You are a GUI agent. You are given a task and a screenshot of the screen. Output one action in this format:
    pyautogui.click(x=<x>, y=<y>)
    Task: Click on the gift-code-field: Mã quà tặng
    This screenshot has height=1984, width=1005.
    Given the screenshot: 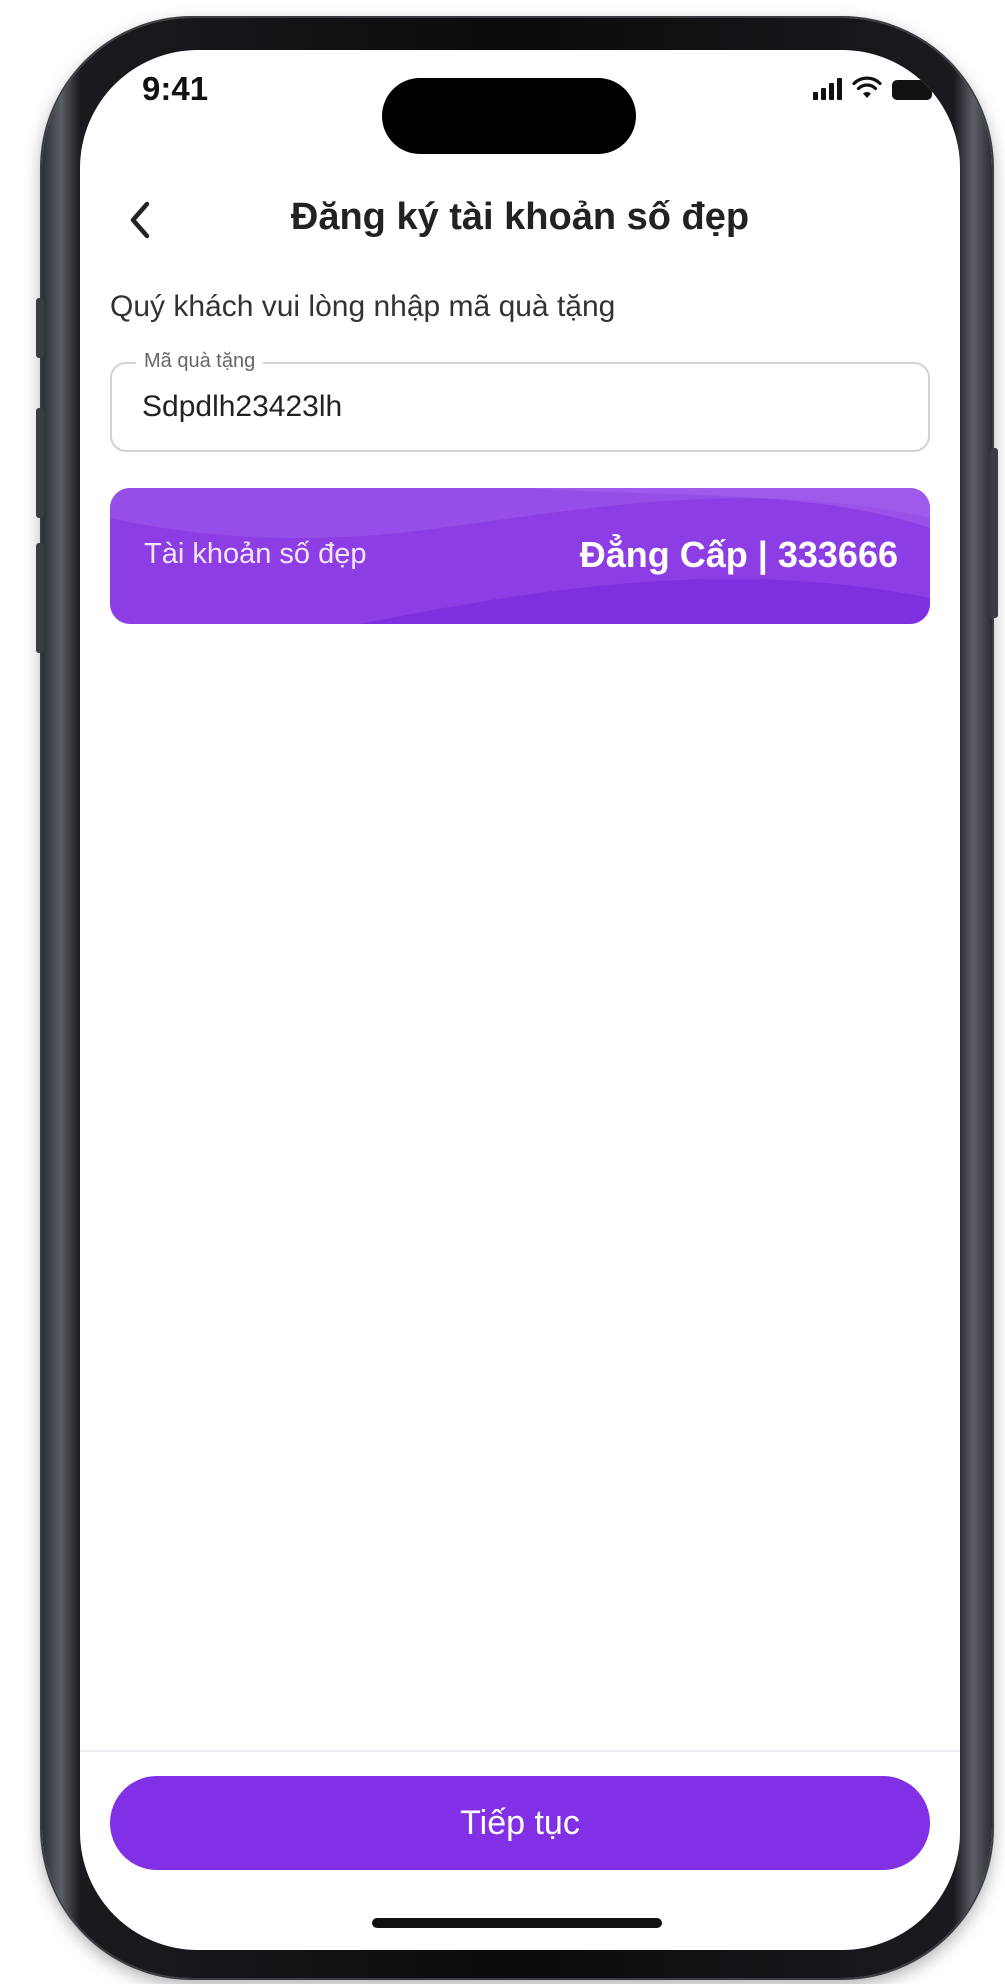 What is the action you would take?
    pyautogui.click(x=520, y=401)
    